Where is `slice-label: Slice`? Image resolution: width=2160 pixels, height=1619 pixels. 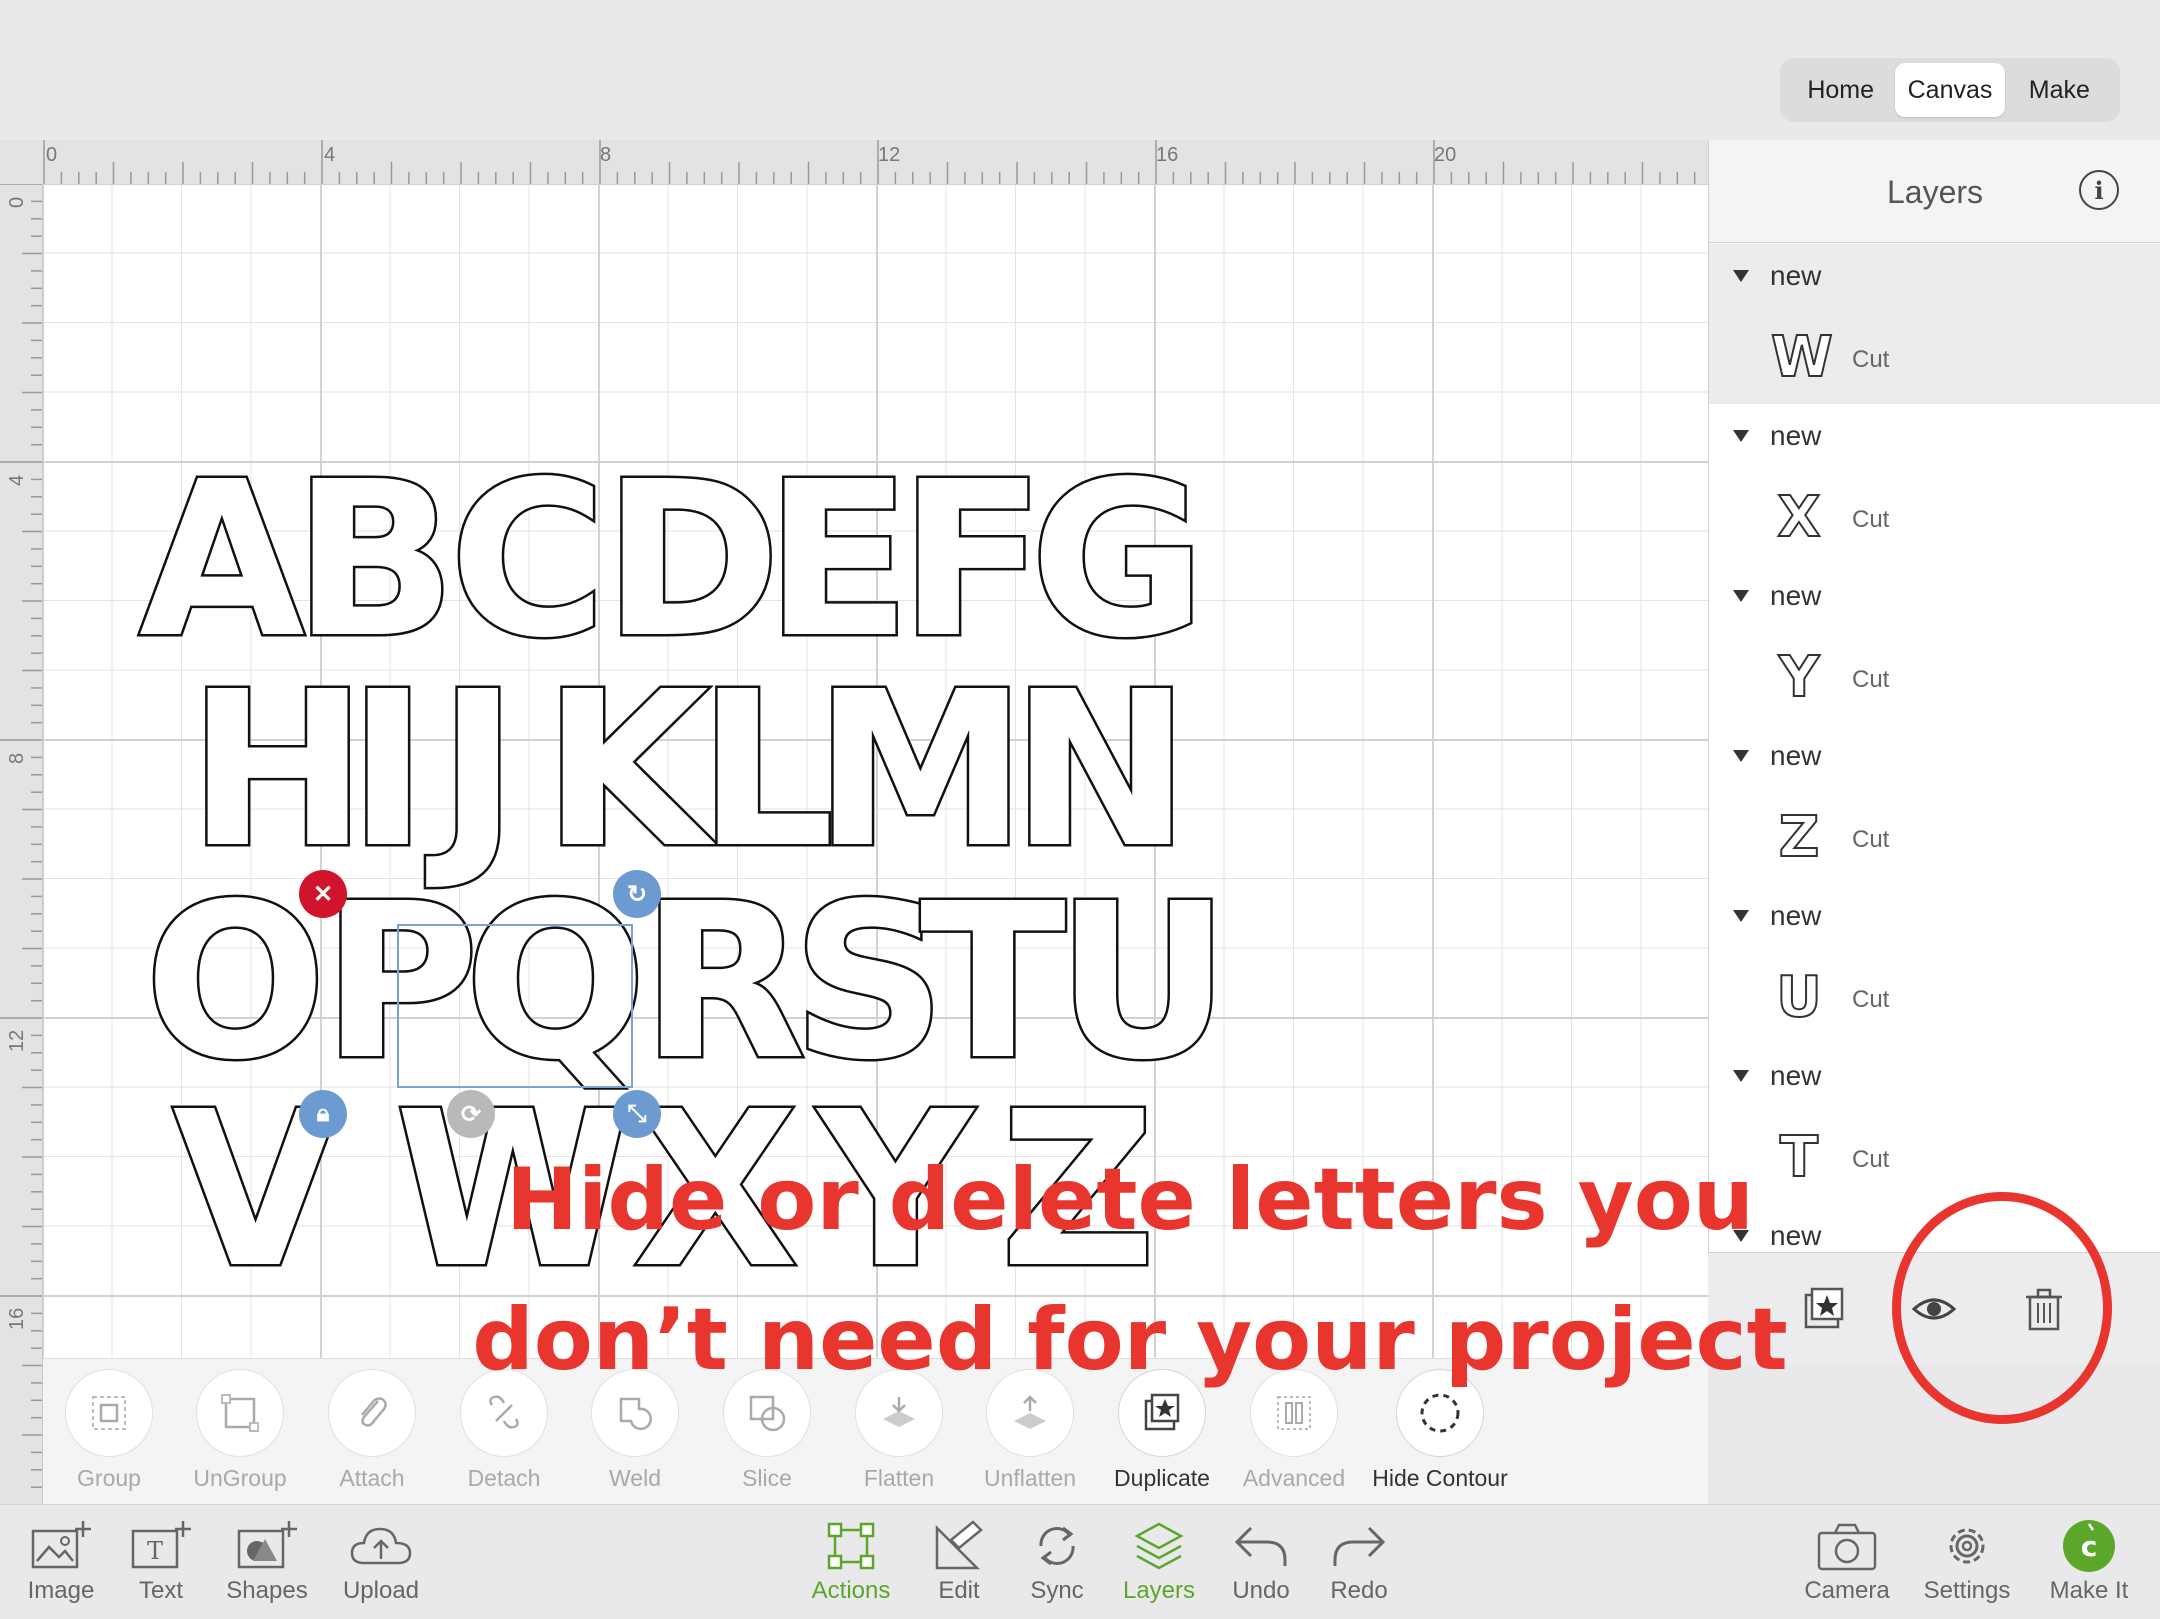 slice-label: Slice is located at coordinates (767, 1478).